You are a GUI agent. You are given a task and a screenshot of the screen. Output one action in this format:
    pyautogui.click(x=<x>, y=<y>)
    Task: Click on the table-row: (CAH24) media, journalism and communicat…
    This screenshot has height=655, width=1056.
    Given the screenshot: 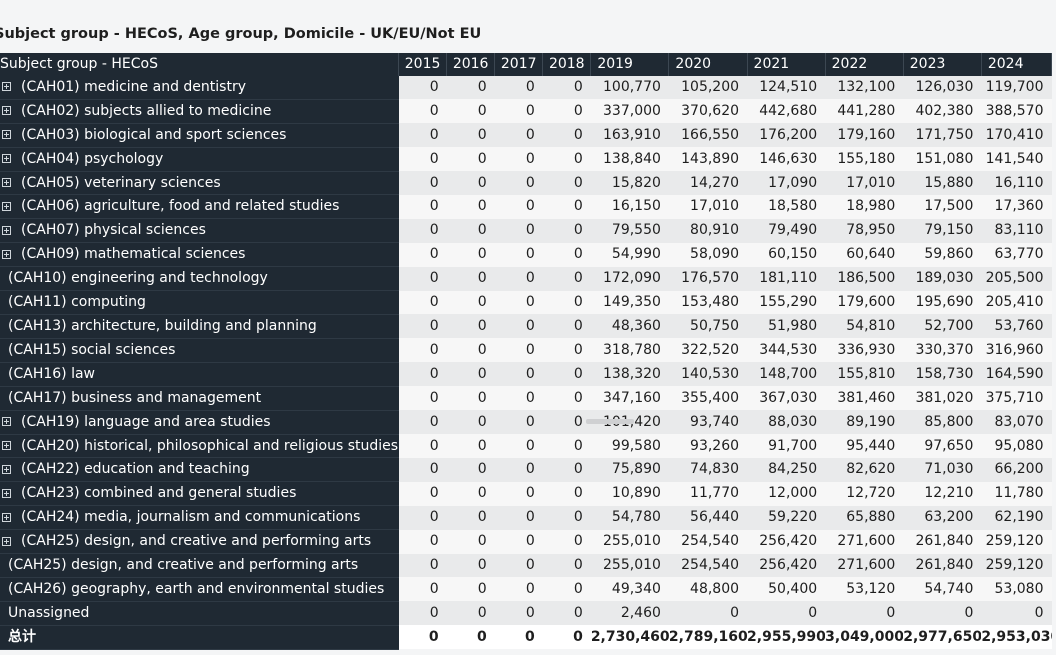 What is the action you would take?
    pyautogui.click(x=526, y=518)
    